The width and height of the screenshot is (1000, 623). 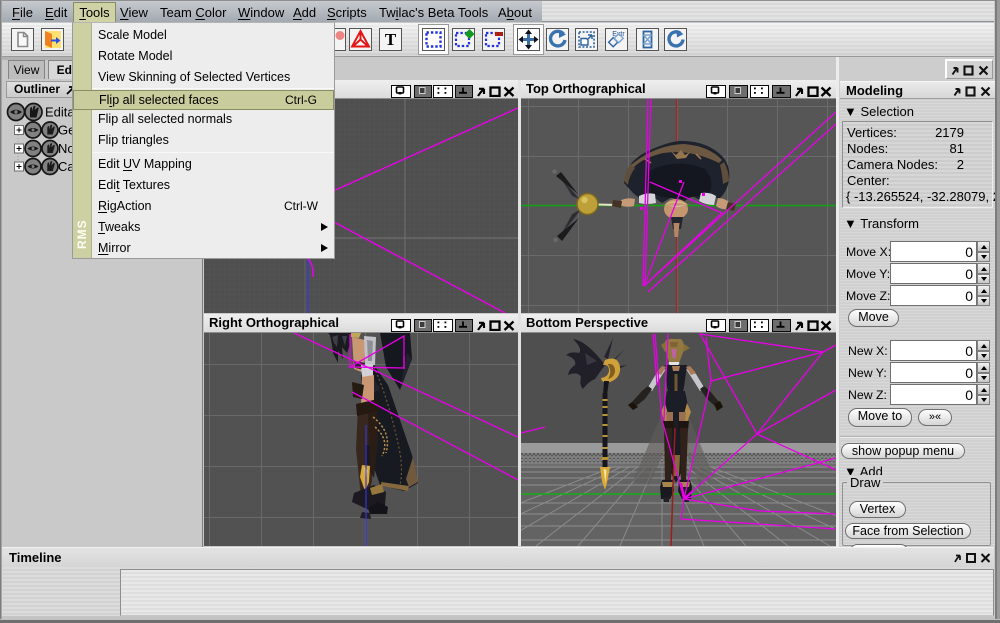 I want to click on svg-text: T, so click(x=391, y=39).